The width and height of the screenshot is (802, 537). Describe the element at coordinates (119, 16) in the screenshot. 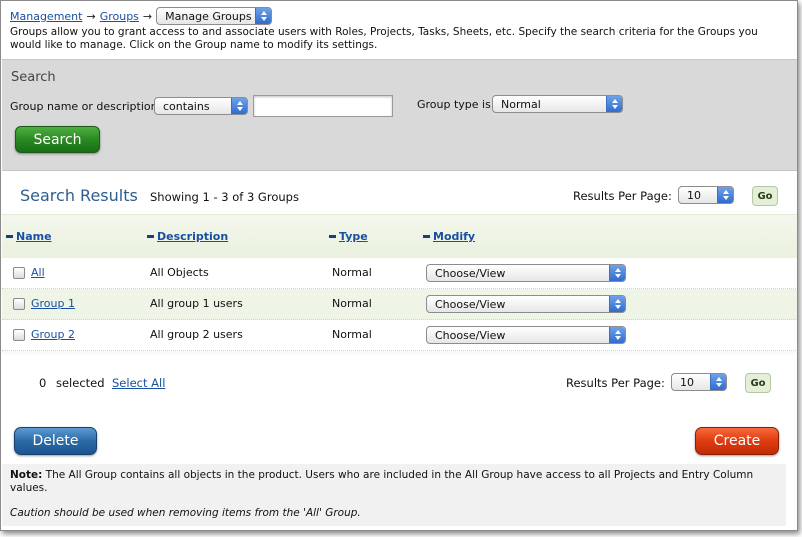

I see `breadcrumb-groups-link: Groups` at that location.